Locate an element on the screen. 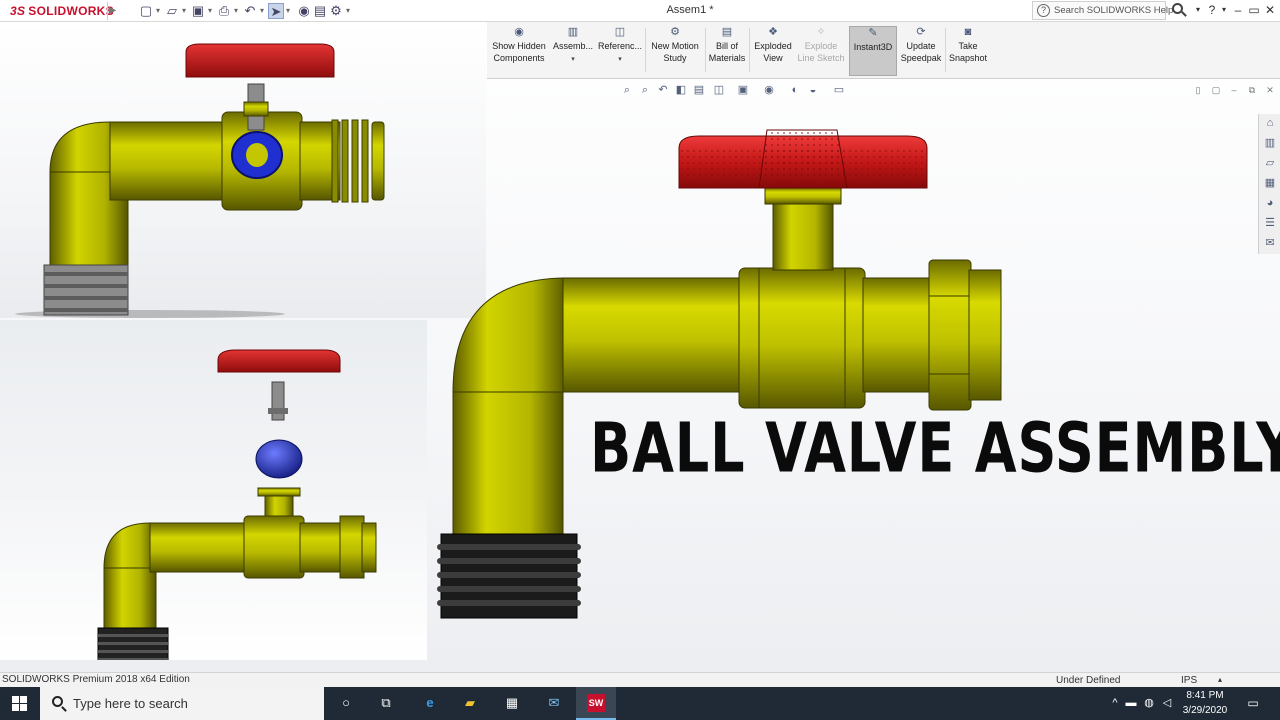  cortana-button: ○ is located at coordinates (346, 703).